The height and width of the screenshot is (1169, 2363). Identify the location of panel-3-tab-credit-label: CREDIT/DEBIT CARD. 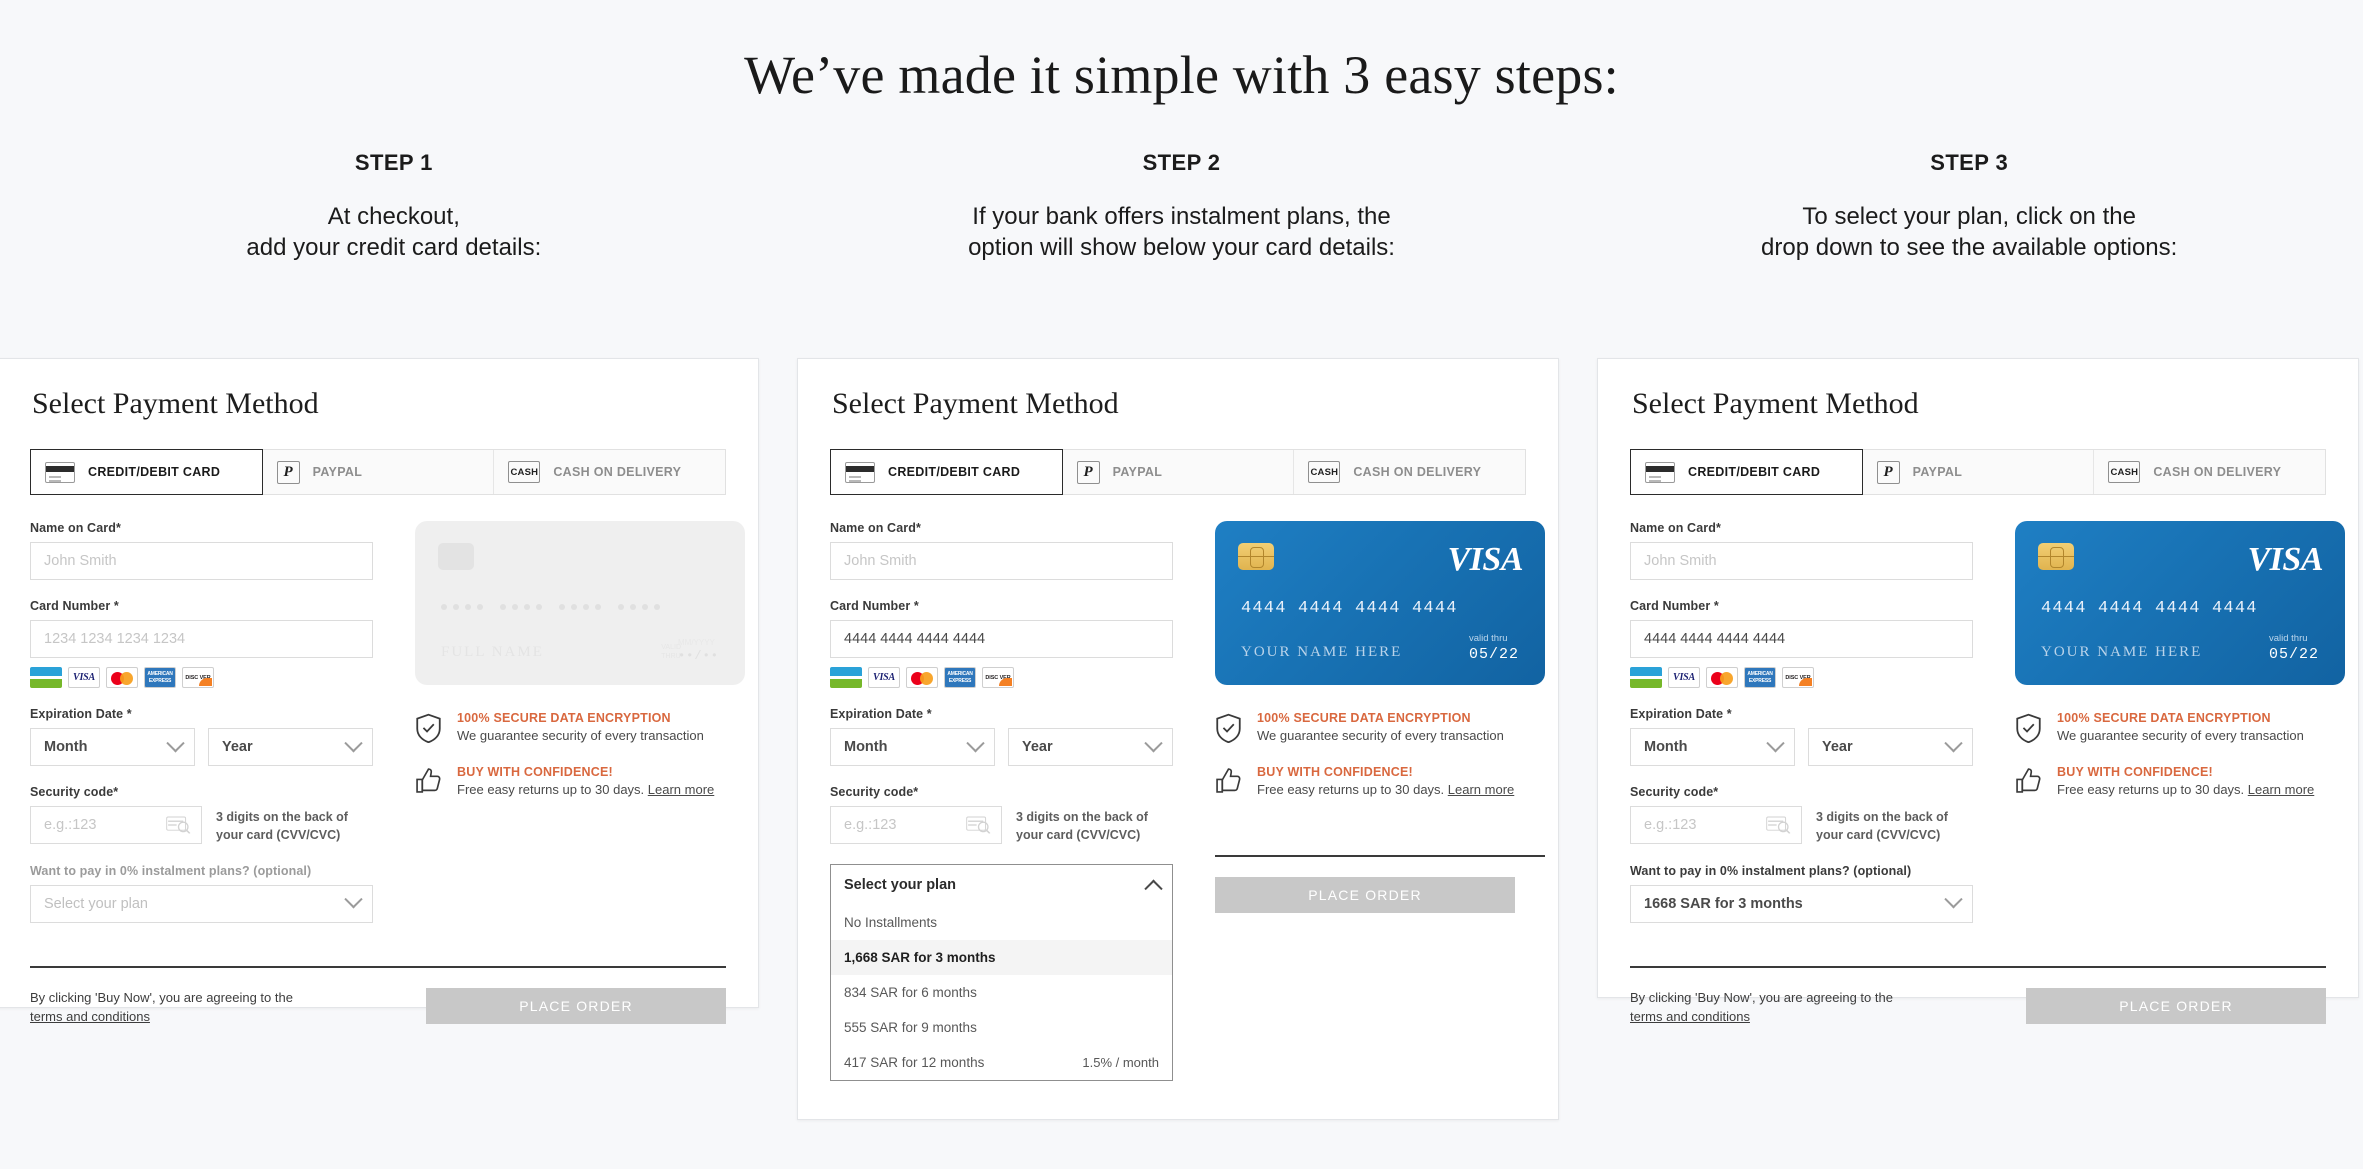
(1754, 472).